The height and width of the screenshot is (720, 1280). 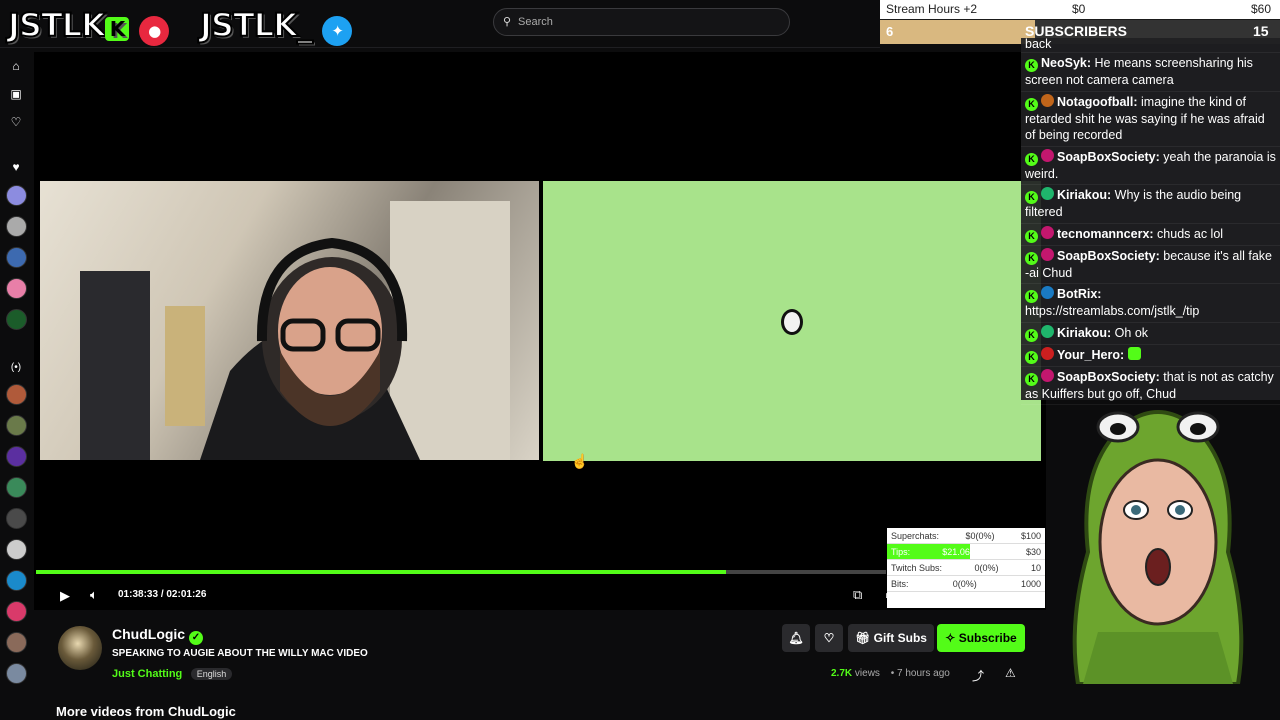 What do you see at coordinates (1091, 354) in the screenshot?
I see `chat-username: Your_Hero:` at bounding box center [1091, 354].